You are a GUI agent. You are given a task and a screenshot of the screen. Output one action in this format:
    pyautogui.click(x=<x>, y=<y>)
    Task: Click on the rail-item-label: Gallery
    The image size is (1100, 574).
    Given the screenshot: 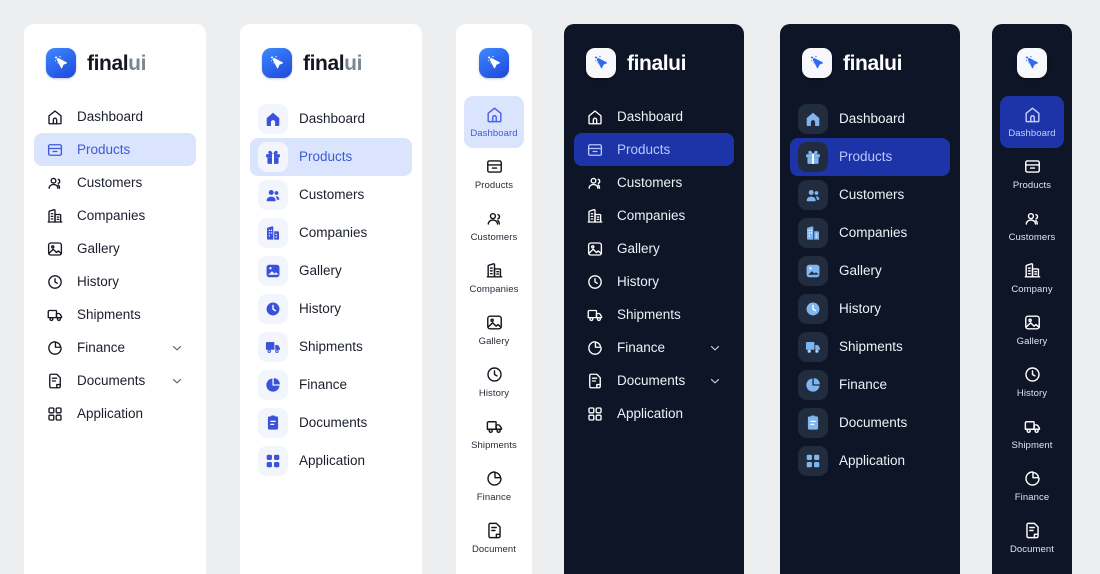 What is the action you would take?
    pyautogui.click(x=1032, y=342)
    